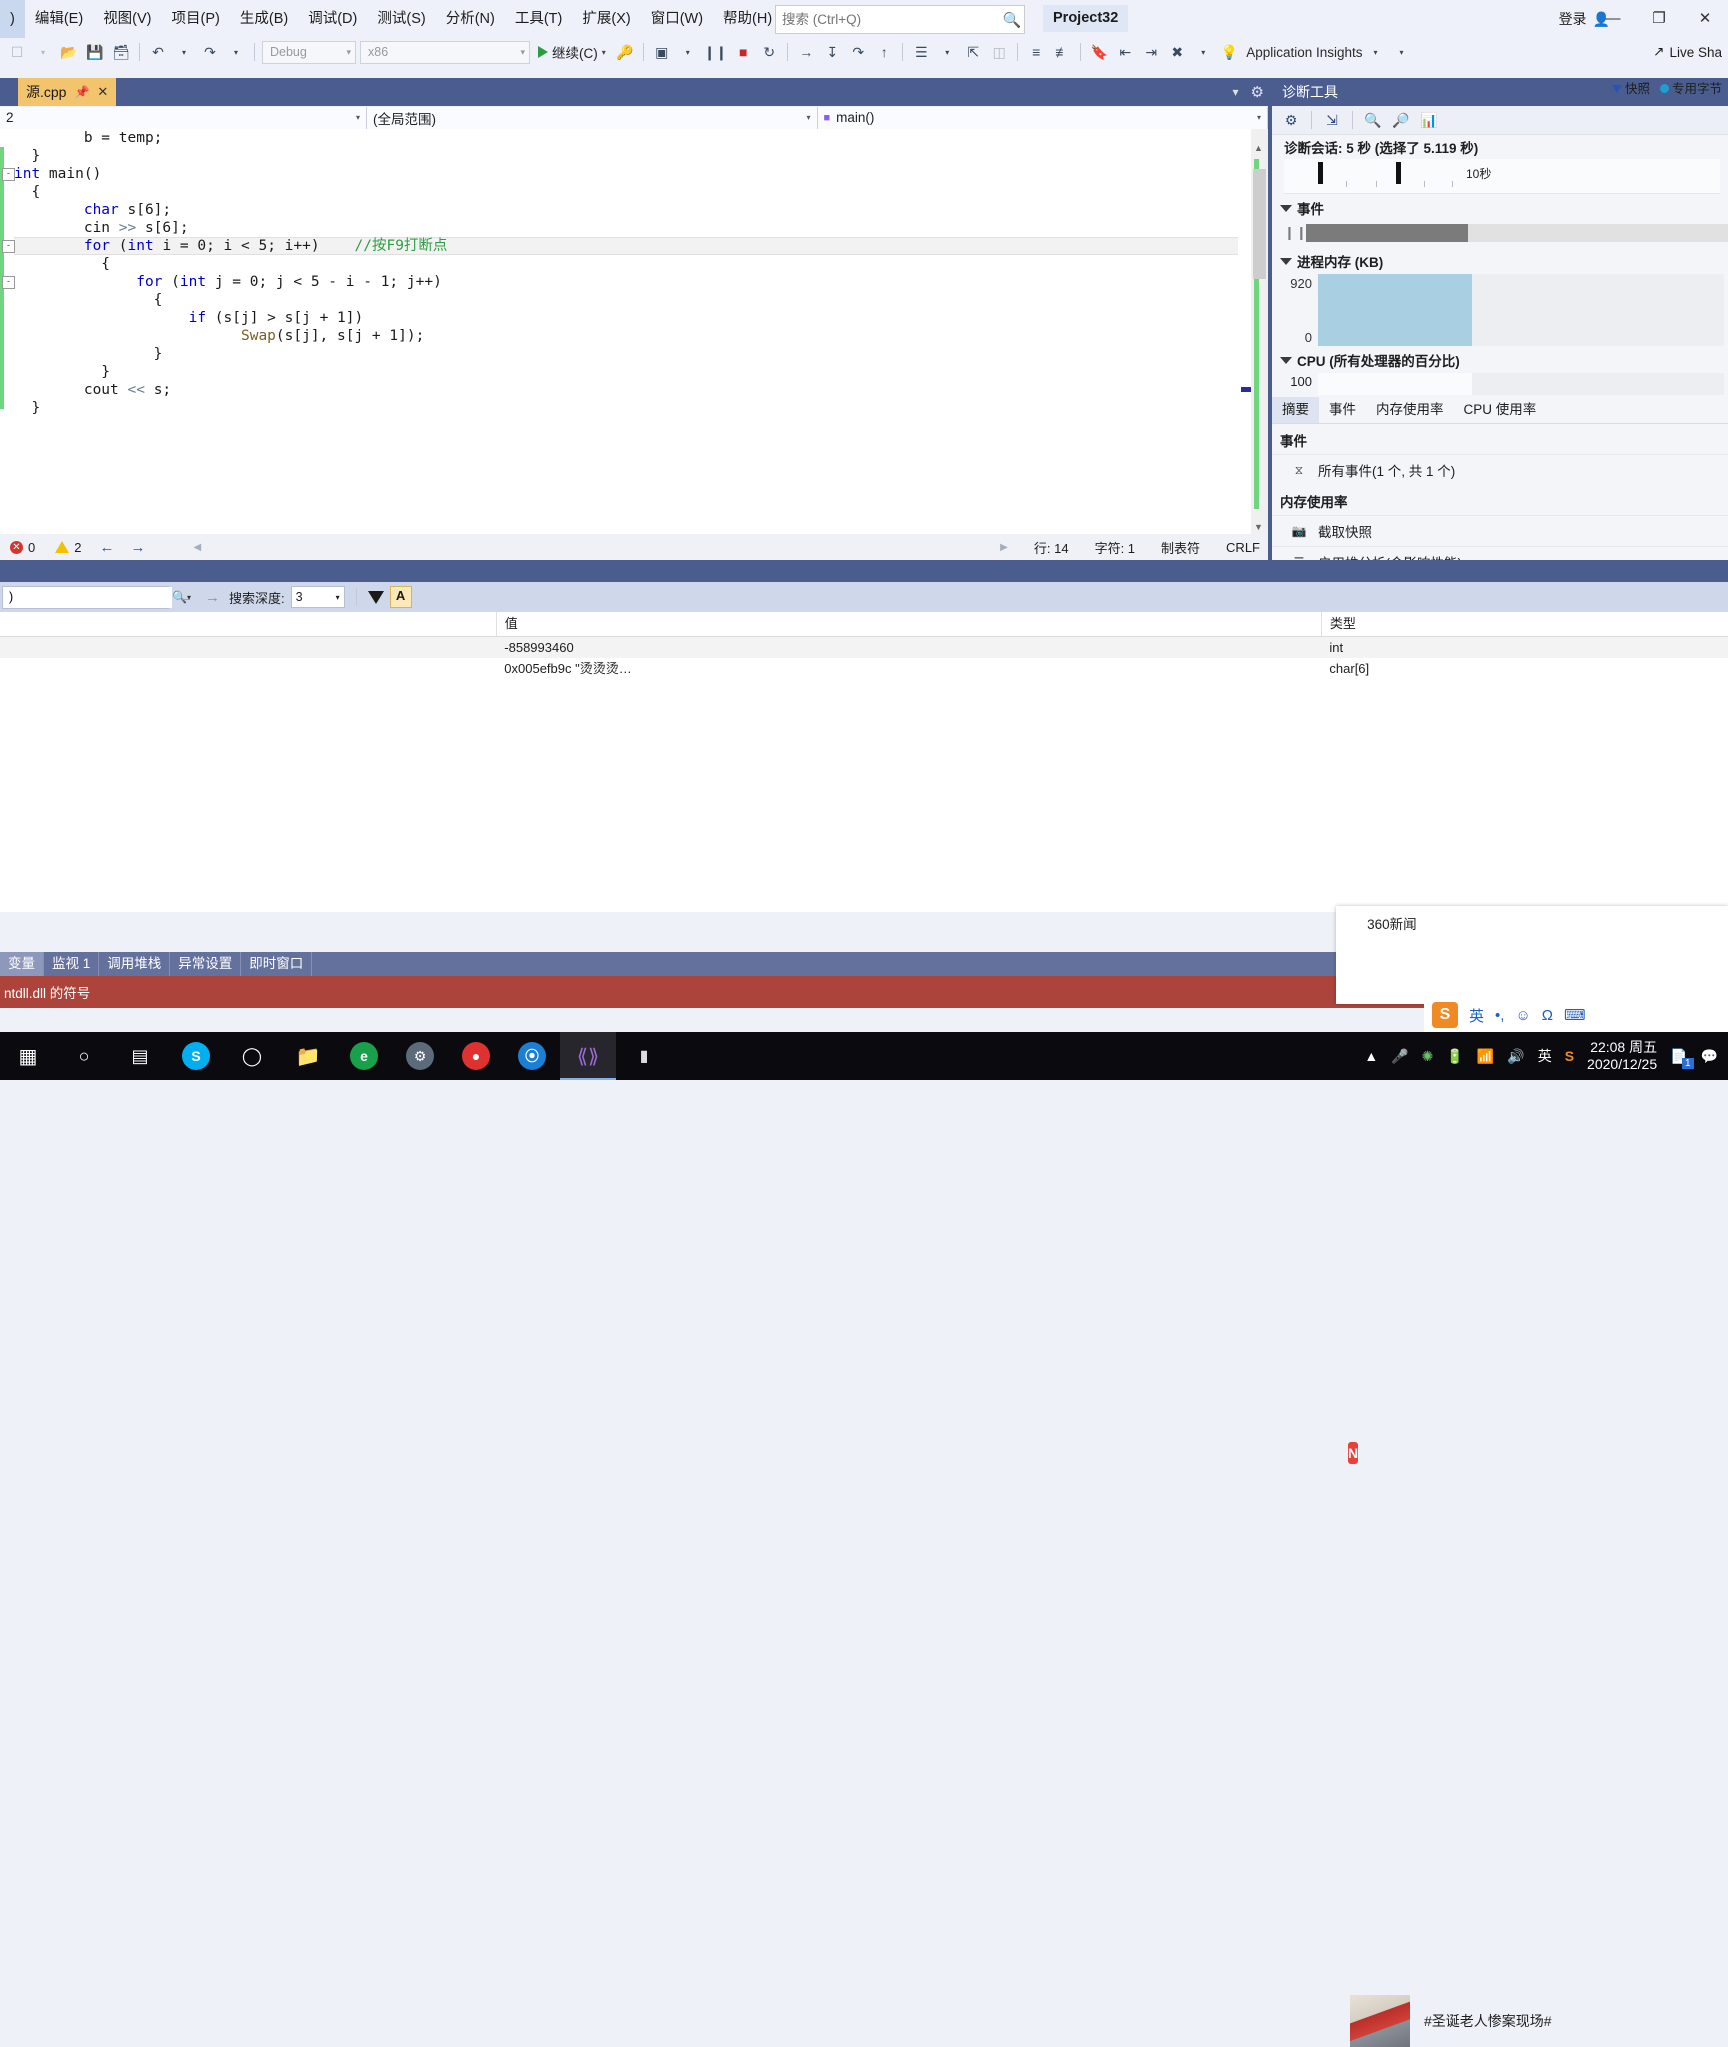 This screenshot has width=1728, height=2047. Describe the element at coordinates (1488, 2021) in the screenshot. I see `toast-headline: #圣诞老人惨案现场#` at that location.